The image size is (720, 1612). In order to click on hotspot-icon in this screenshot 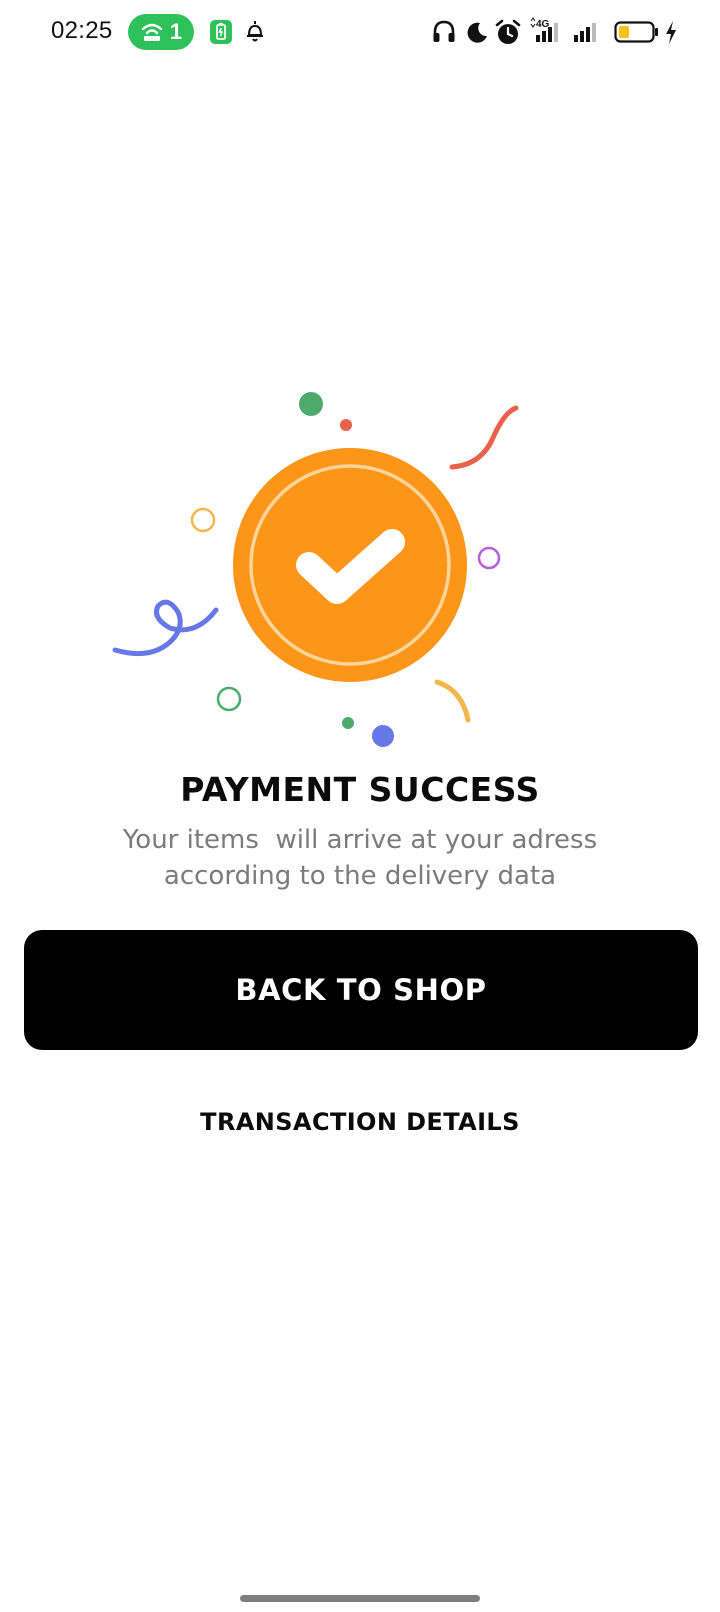, I will do `click(152, 32)`.